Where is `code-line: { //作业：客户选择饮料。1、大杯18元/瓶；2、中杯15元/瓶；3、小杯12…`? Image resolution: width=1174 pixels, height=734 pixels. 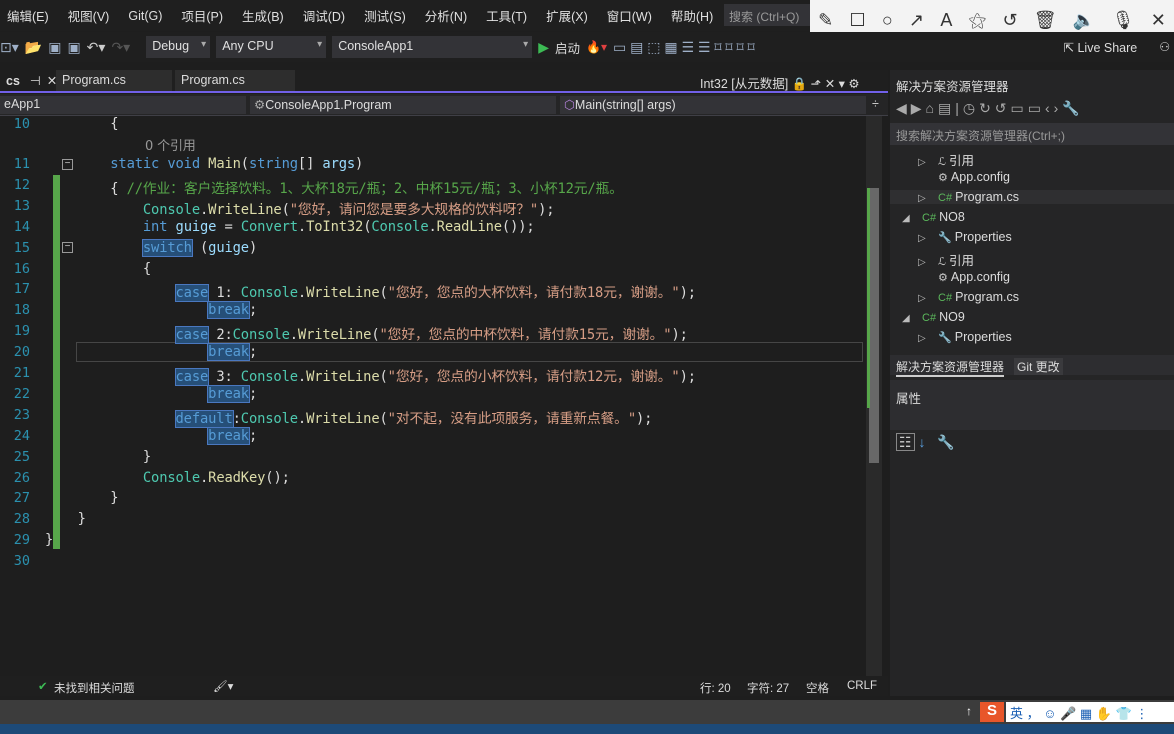 code-line: { //作业：客户选择饮料。1、大杯18元/瓶；2、中杯15元/瓶；3、小杯12… is located at coordinates (334, 187).